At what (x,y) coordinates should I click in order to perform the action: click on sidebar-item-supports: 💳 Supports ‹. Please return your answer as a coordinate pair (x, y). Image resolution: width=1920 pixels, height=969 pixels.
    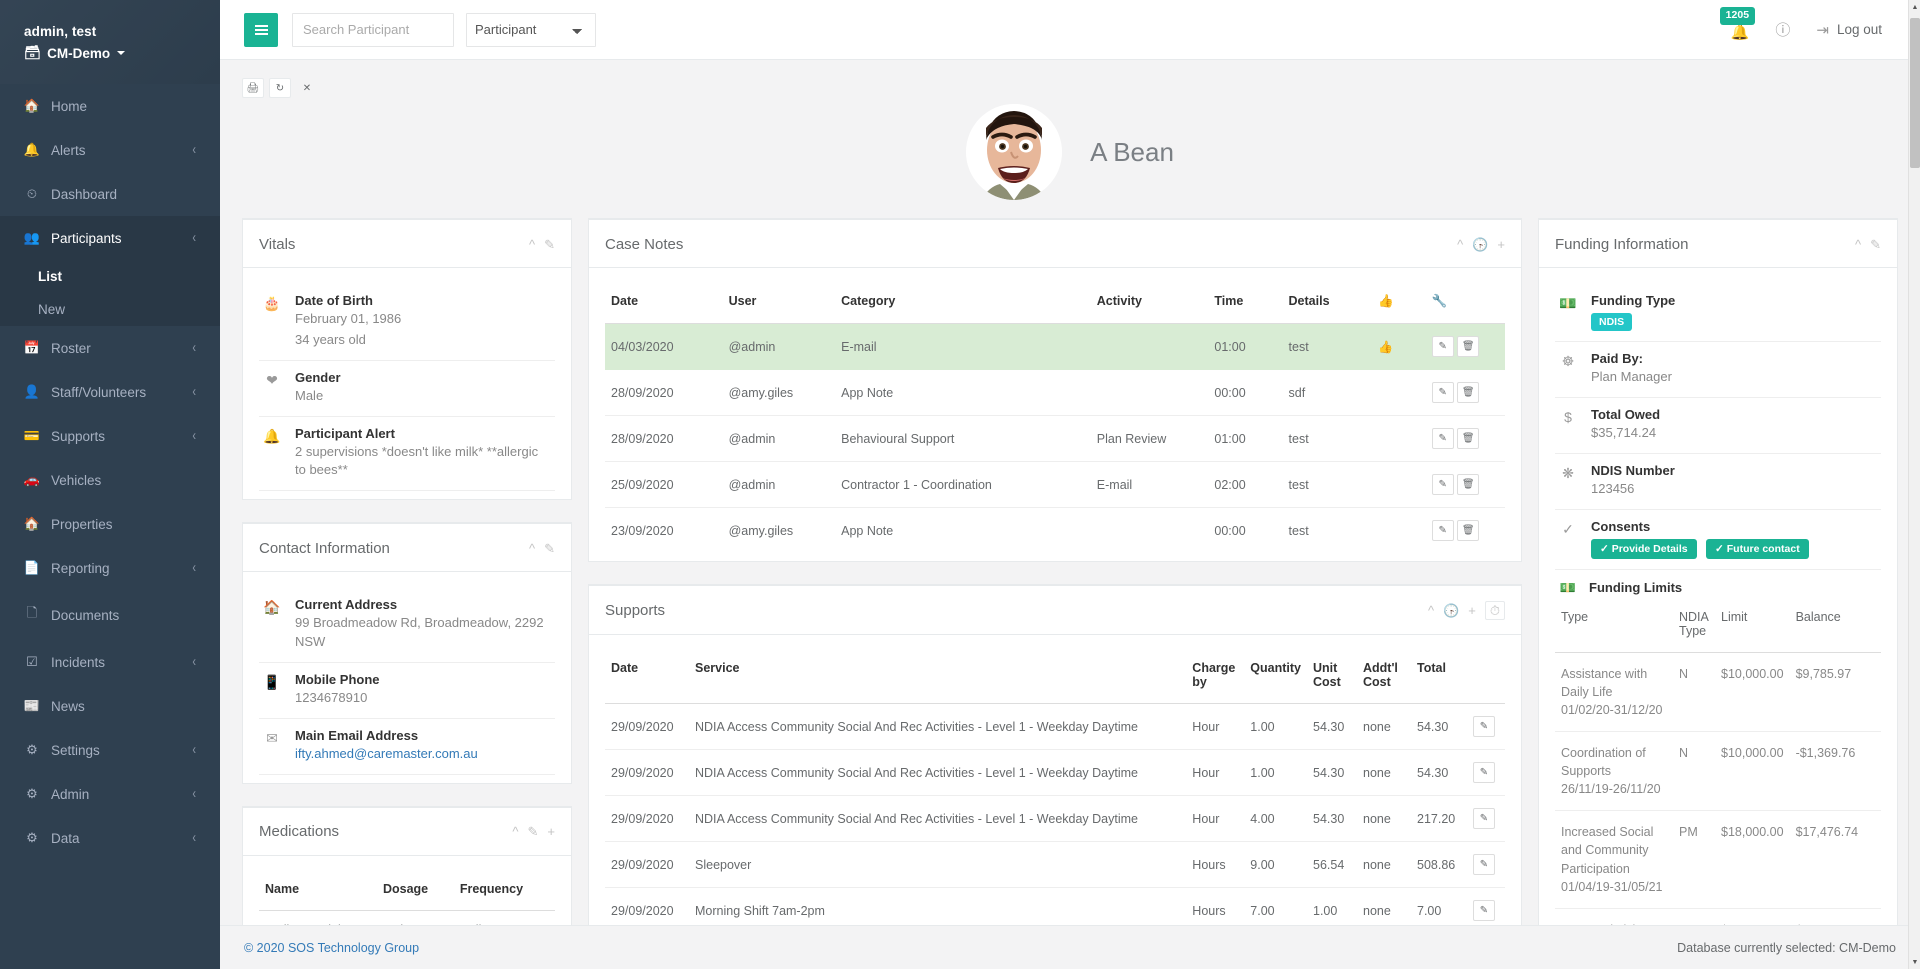
    Looking at the image, I should click on (110, 436).